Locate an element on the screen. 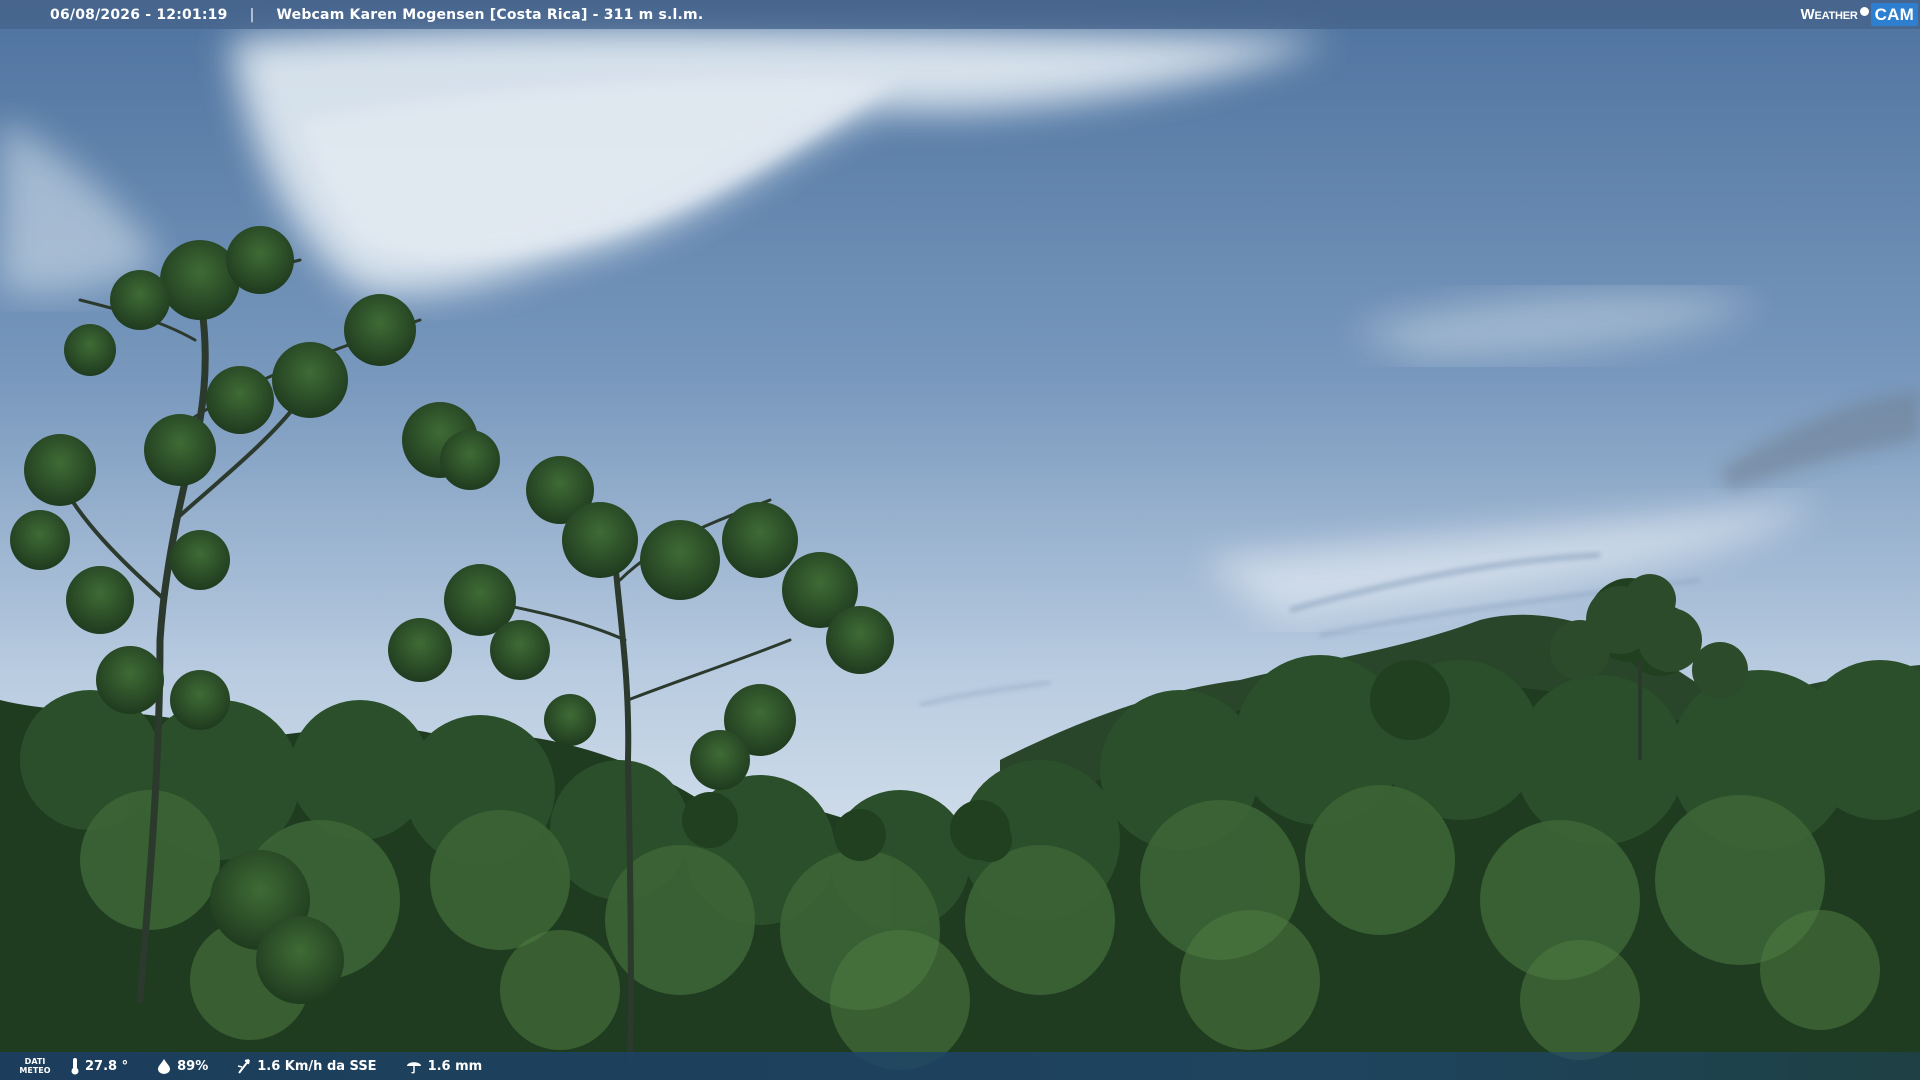 This screenshot has height=1080, width=1920. wind-icon is located at coordinates (244, 1066).